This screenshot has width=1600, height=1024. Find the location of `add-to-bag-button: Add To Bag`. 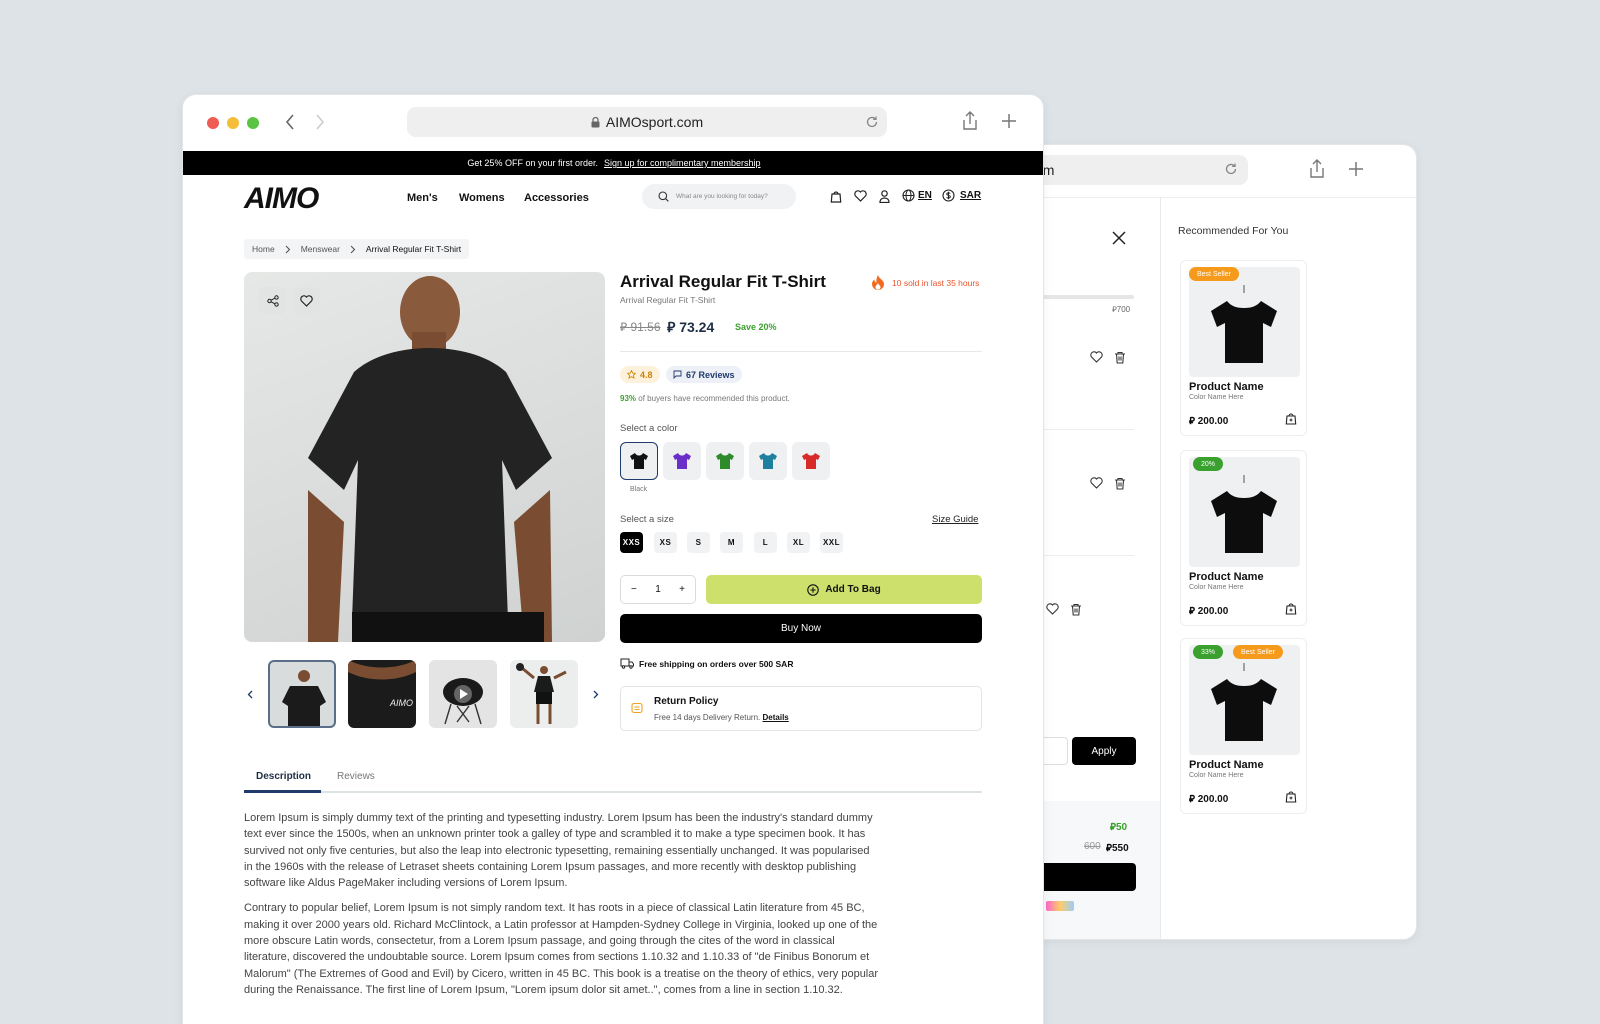

add-to-bag-button: Add To Bag is located at coordinates (844, 589).